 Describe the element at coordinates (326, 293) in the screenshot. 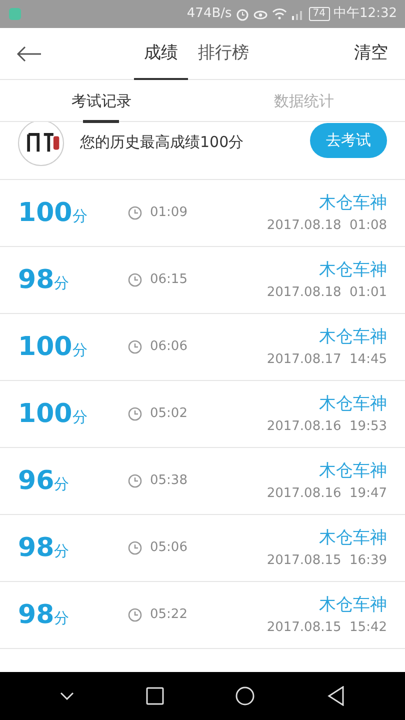

I see `record-date: 2017.08.18 01:01` at that location.